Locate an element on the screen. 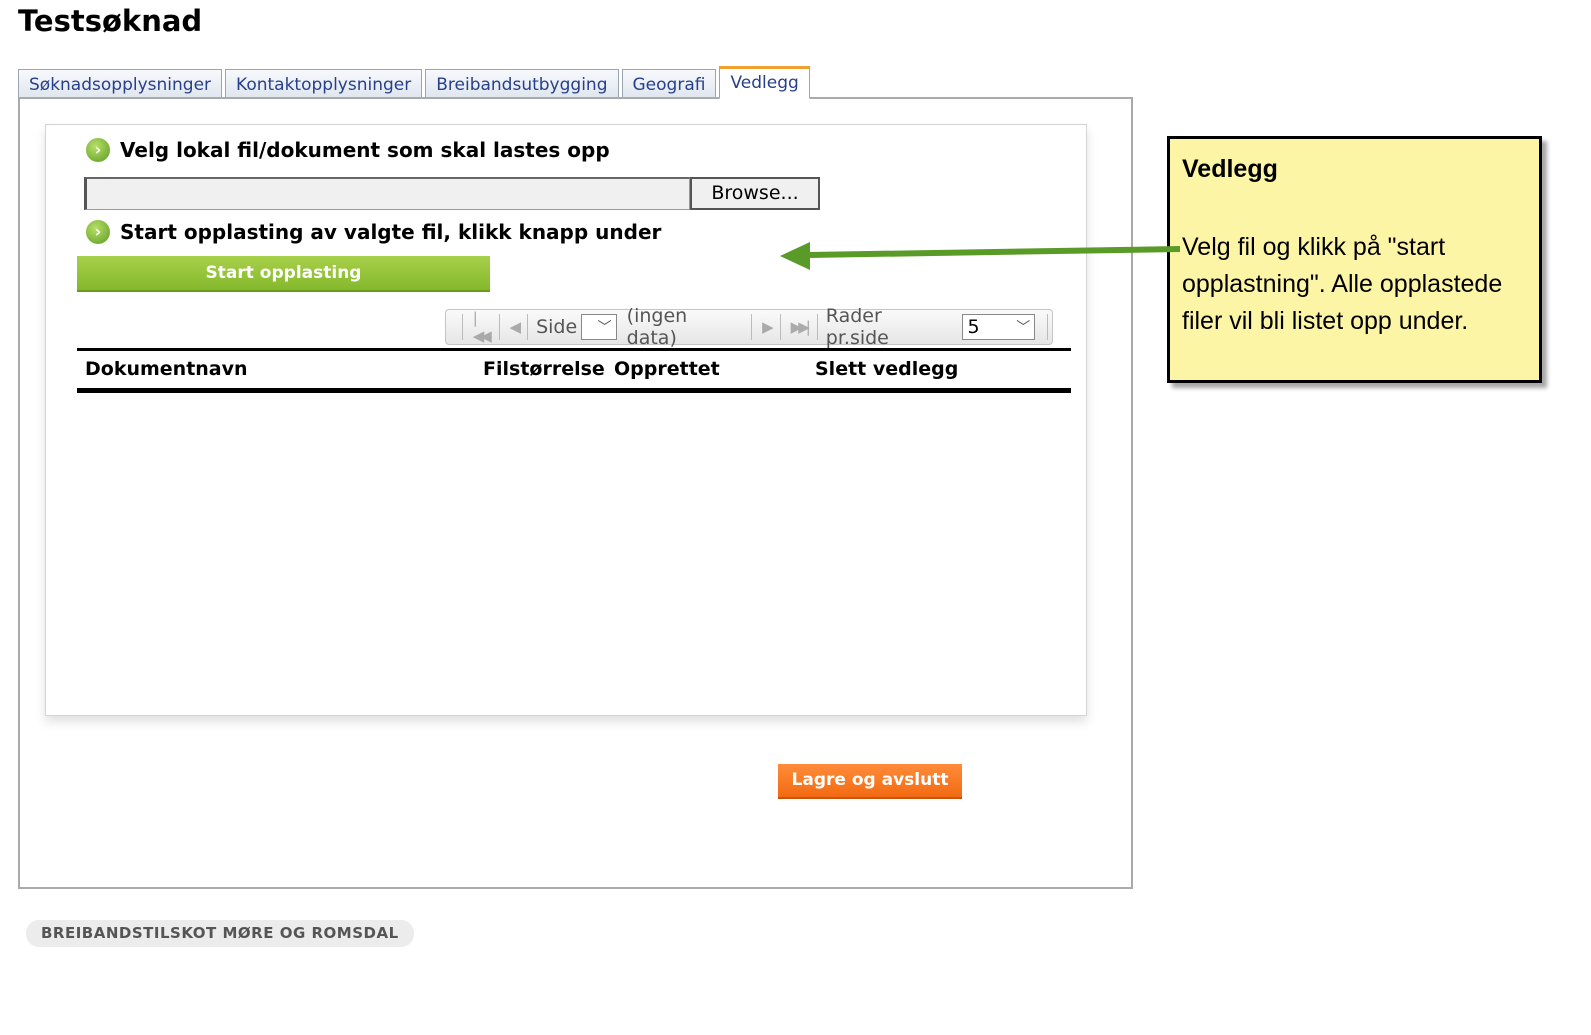  page-title: Testsøknad is located at coordinates (110, 21).